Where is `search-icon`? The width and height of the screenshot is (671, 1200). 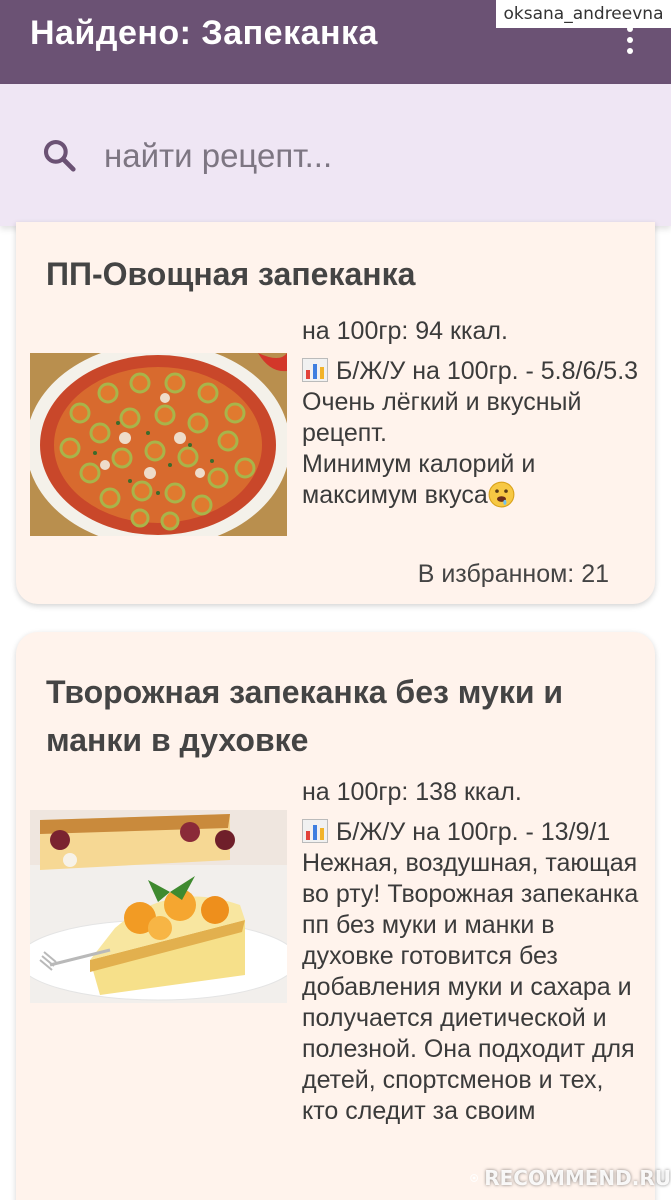
search-icon is located at coordinates (59, 155).